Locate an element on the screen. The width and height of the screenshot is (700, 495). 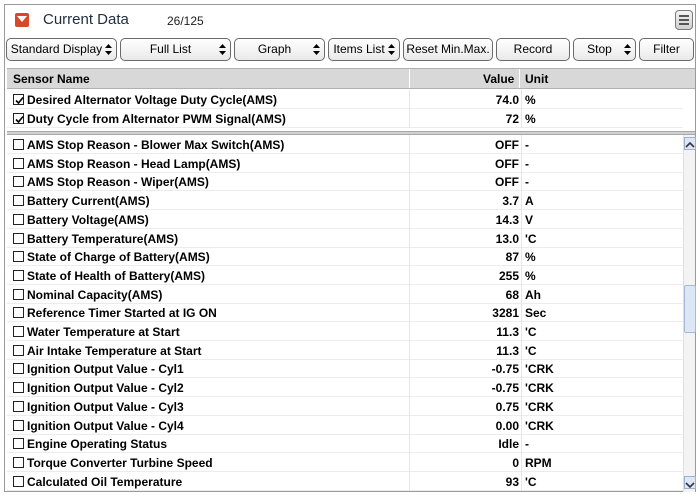
table-row: Ignition Output Value - Cyl2 -0.75 'CRK is located at coordinates (345, 388).